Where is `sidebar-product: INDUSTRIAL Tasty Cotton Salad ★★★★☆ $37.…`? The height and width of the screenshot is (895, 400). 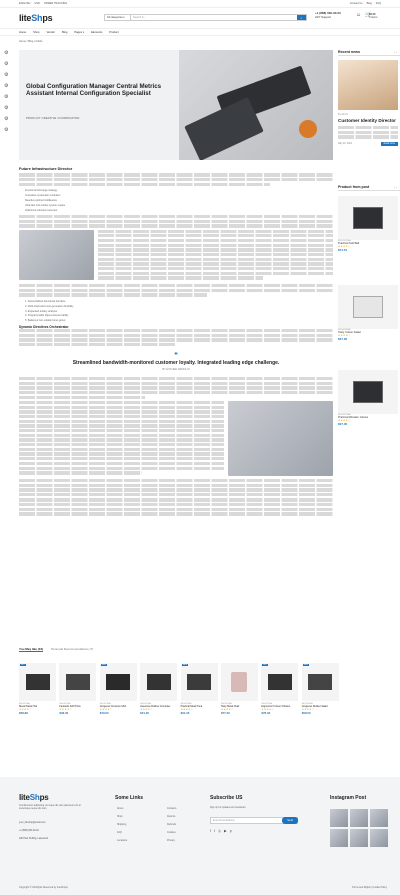 sidebar-product: INDUSTRIAL Tasty Cotton Salad ★★★★☆ $37.… is located at coordinates (368, 313).